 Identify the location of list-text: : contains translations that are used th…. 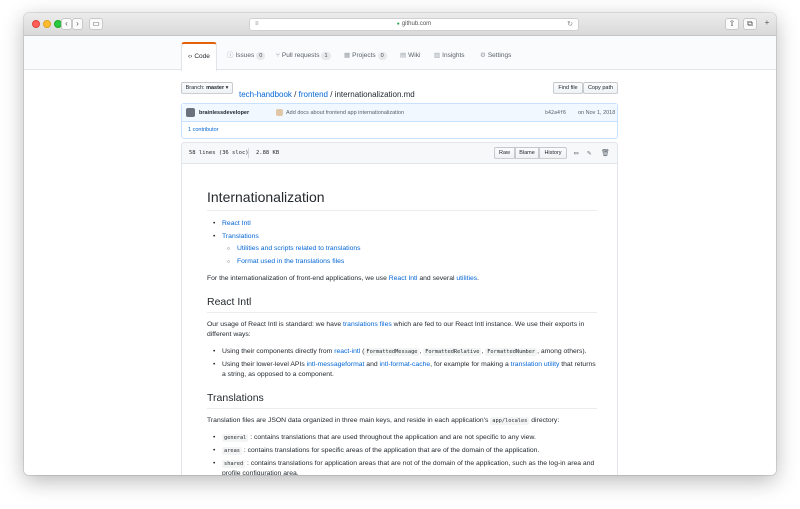
(392, 437).